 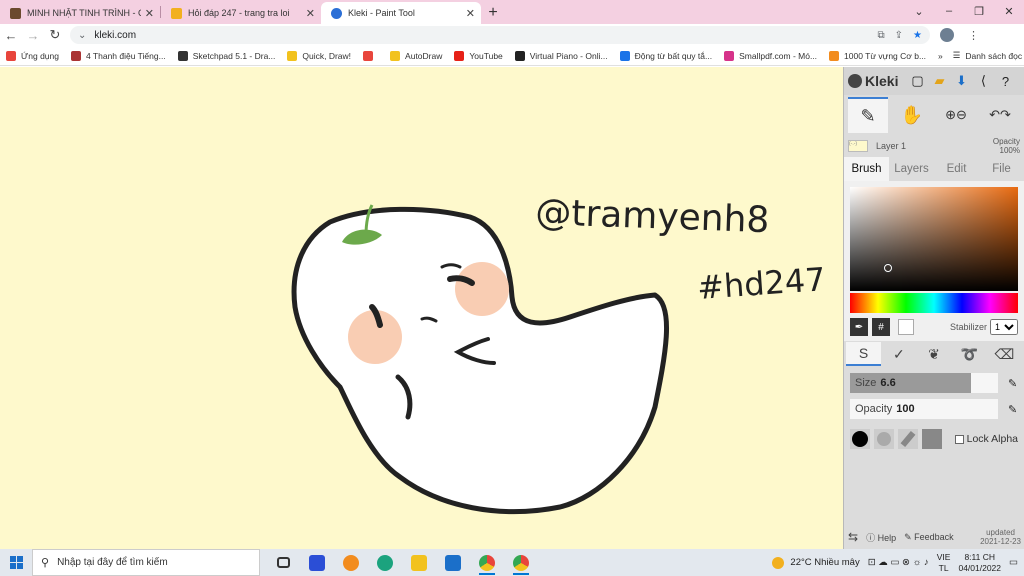 I want to click on site-info-icon: ⌄, so click(x=82, y=35).